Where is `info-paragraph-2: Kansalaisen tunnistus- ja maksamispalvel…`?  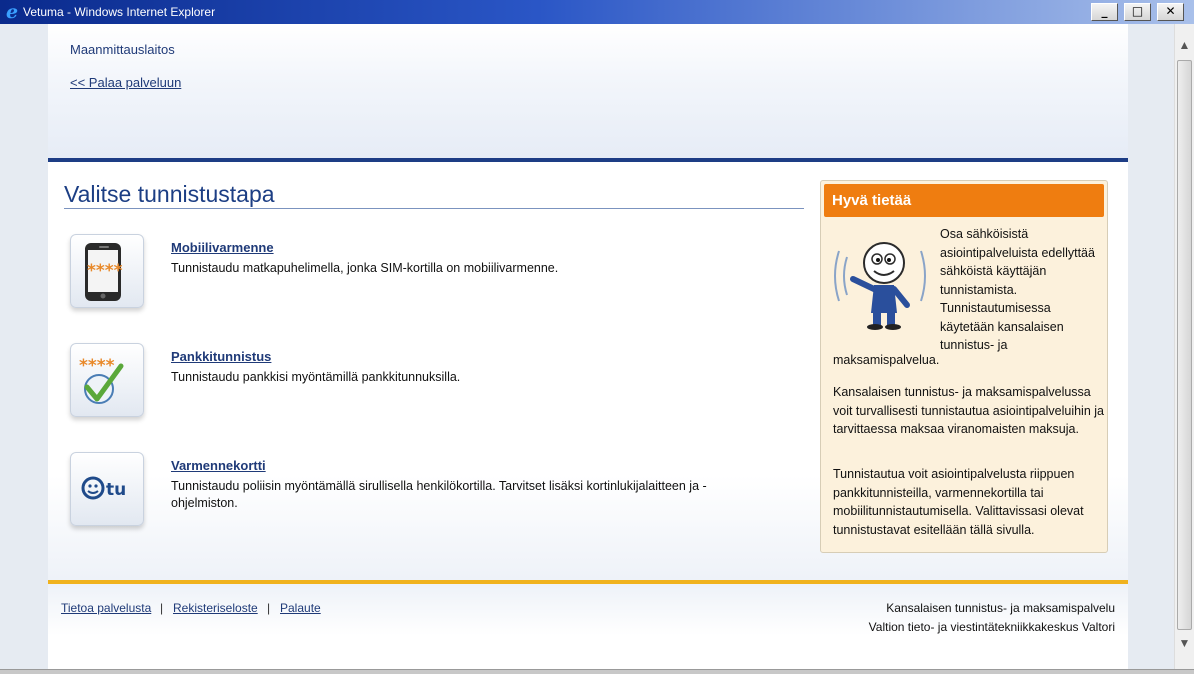
info-paragraph-2: Kansalaisen tunnistus- ja maksamispalvel… is located at coordinates (968, 410).